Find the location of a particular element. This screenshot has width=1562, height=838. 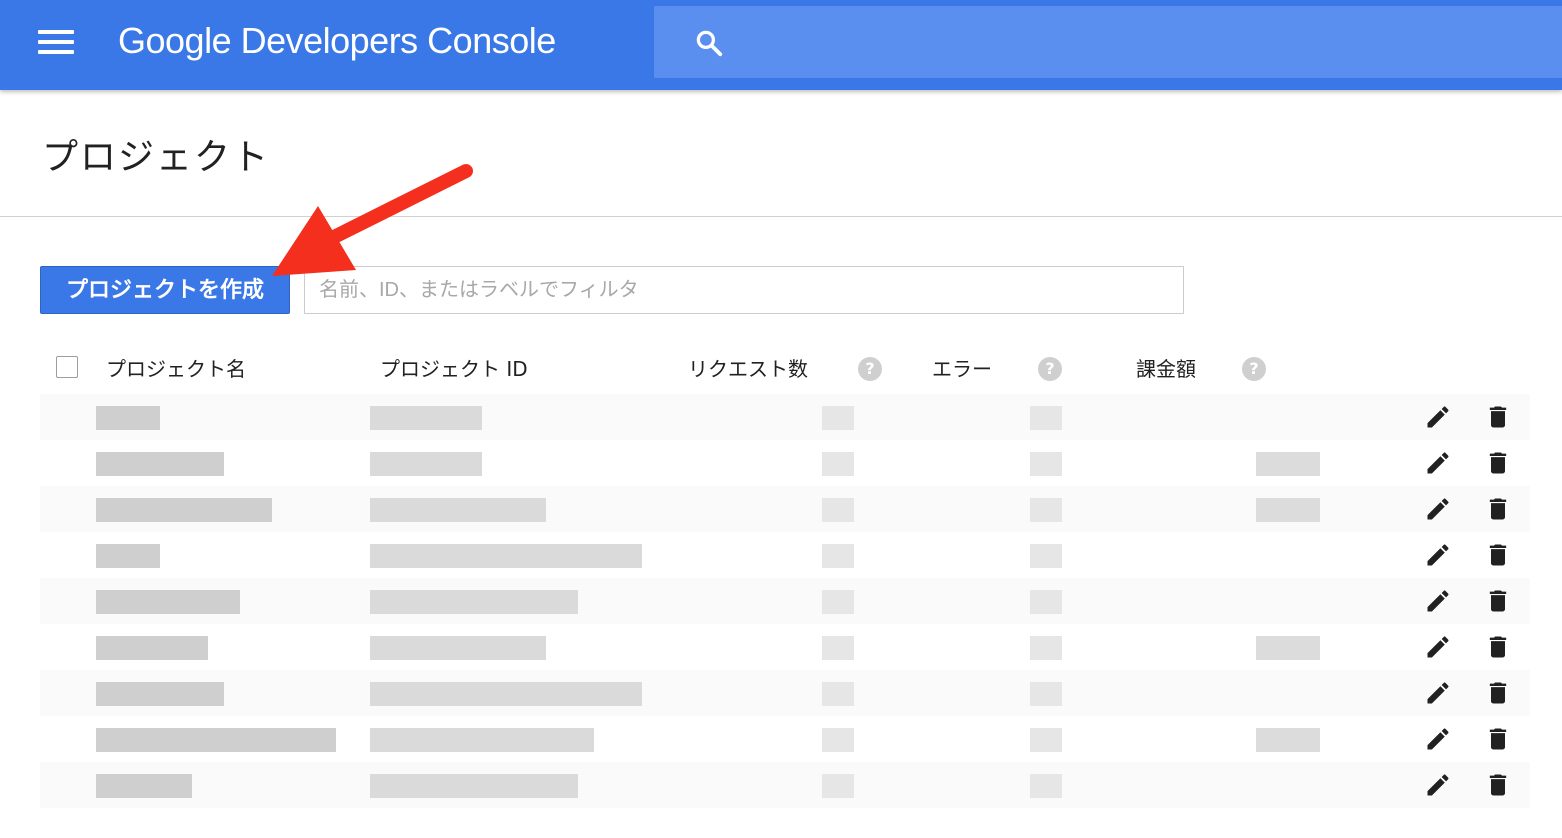

select-all-checkbox is located at coordinates (67, 367).